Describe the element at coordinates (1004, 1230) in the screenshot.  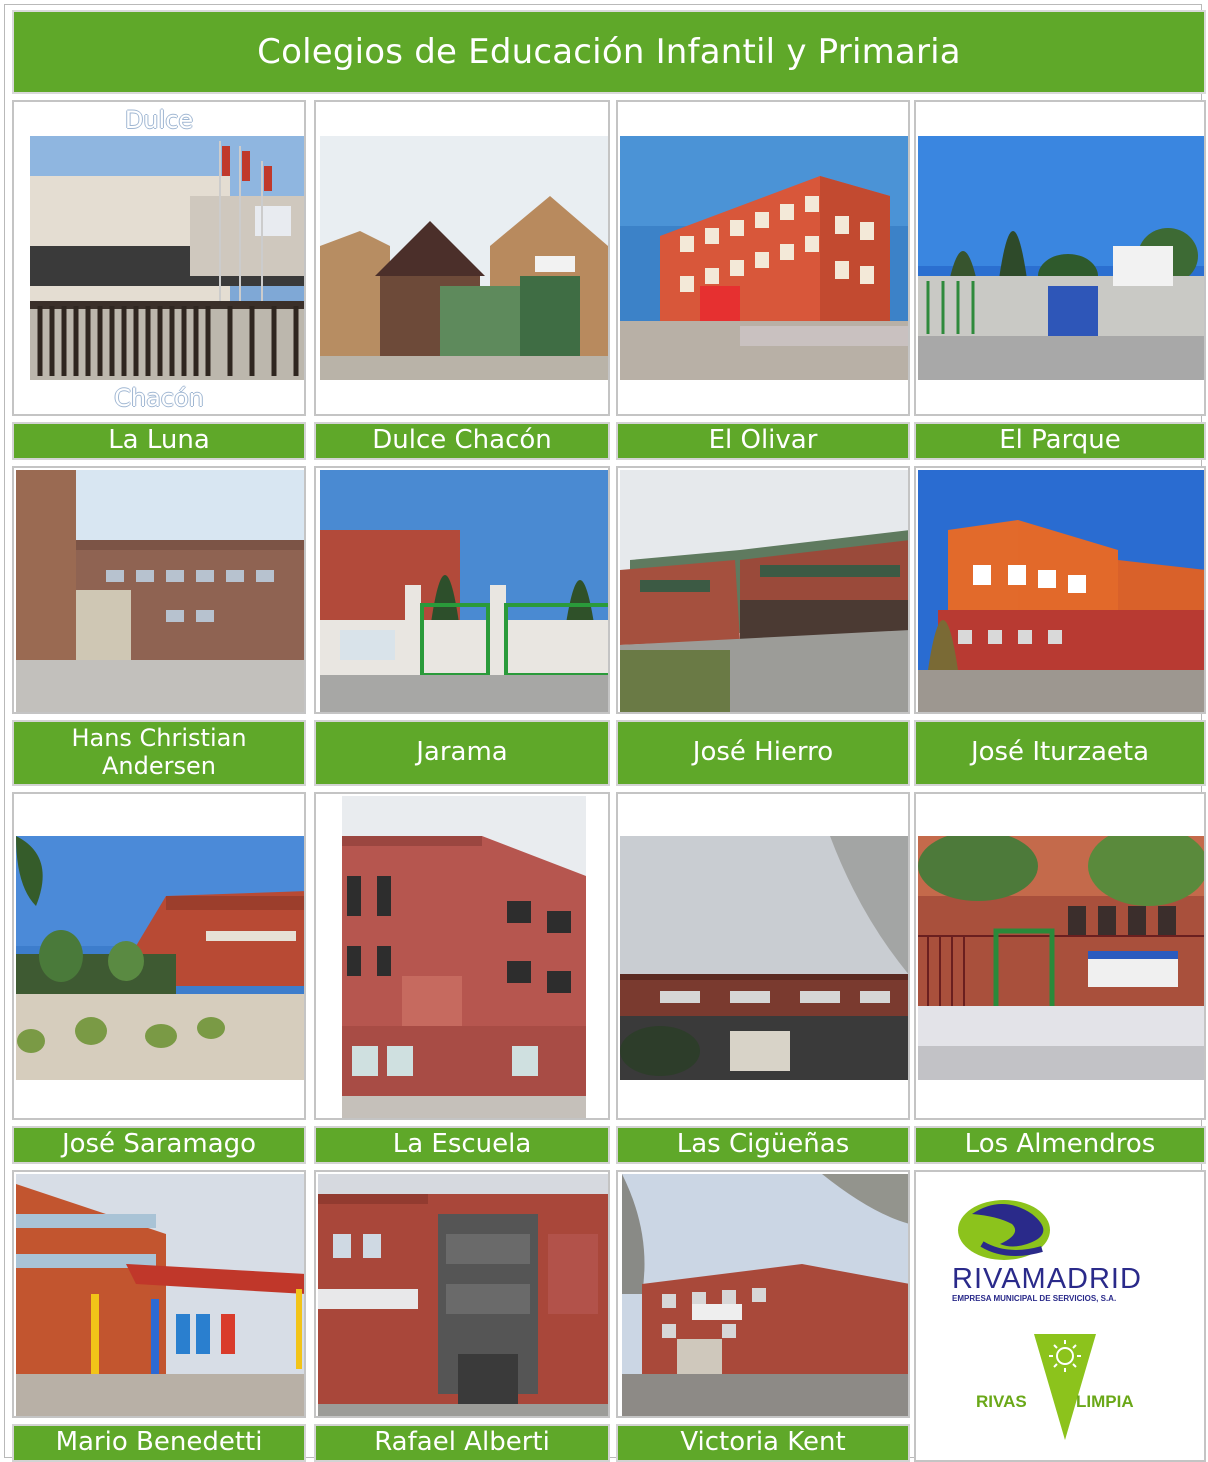
I see `rivamadrid-emblem-icon` at that location.